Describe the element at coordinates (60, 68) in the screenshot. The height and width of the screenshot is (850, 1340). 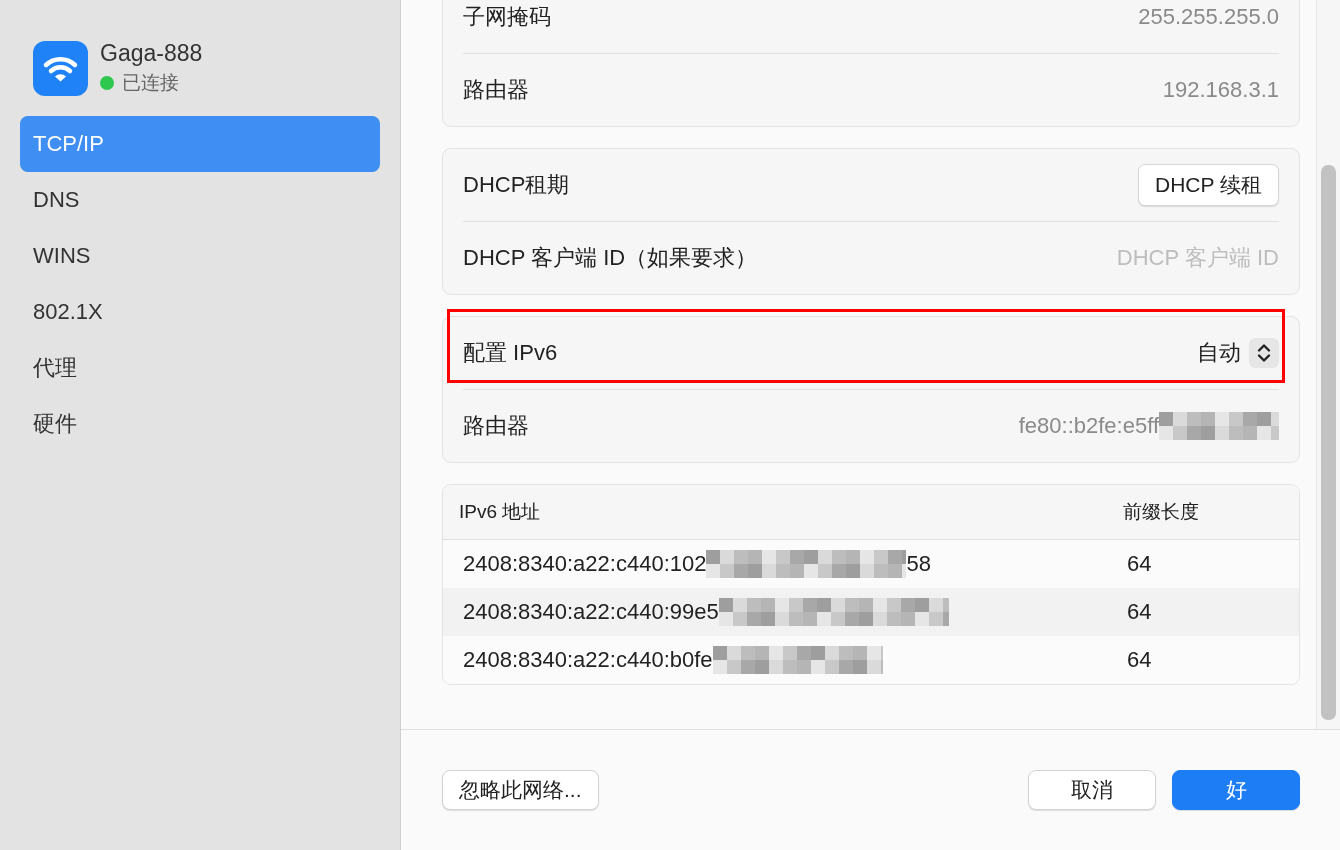
I see `wifi-icon` at that location.